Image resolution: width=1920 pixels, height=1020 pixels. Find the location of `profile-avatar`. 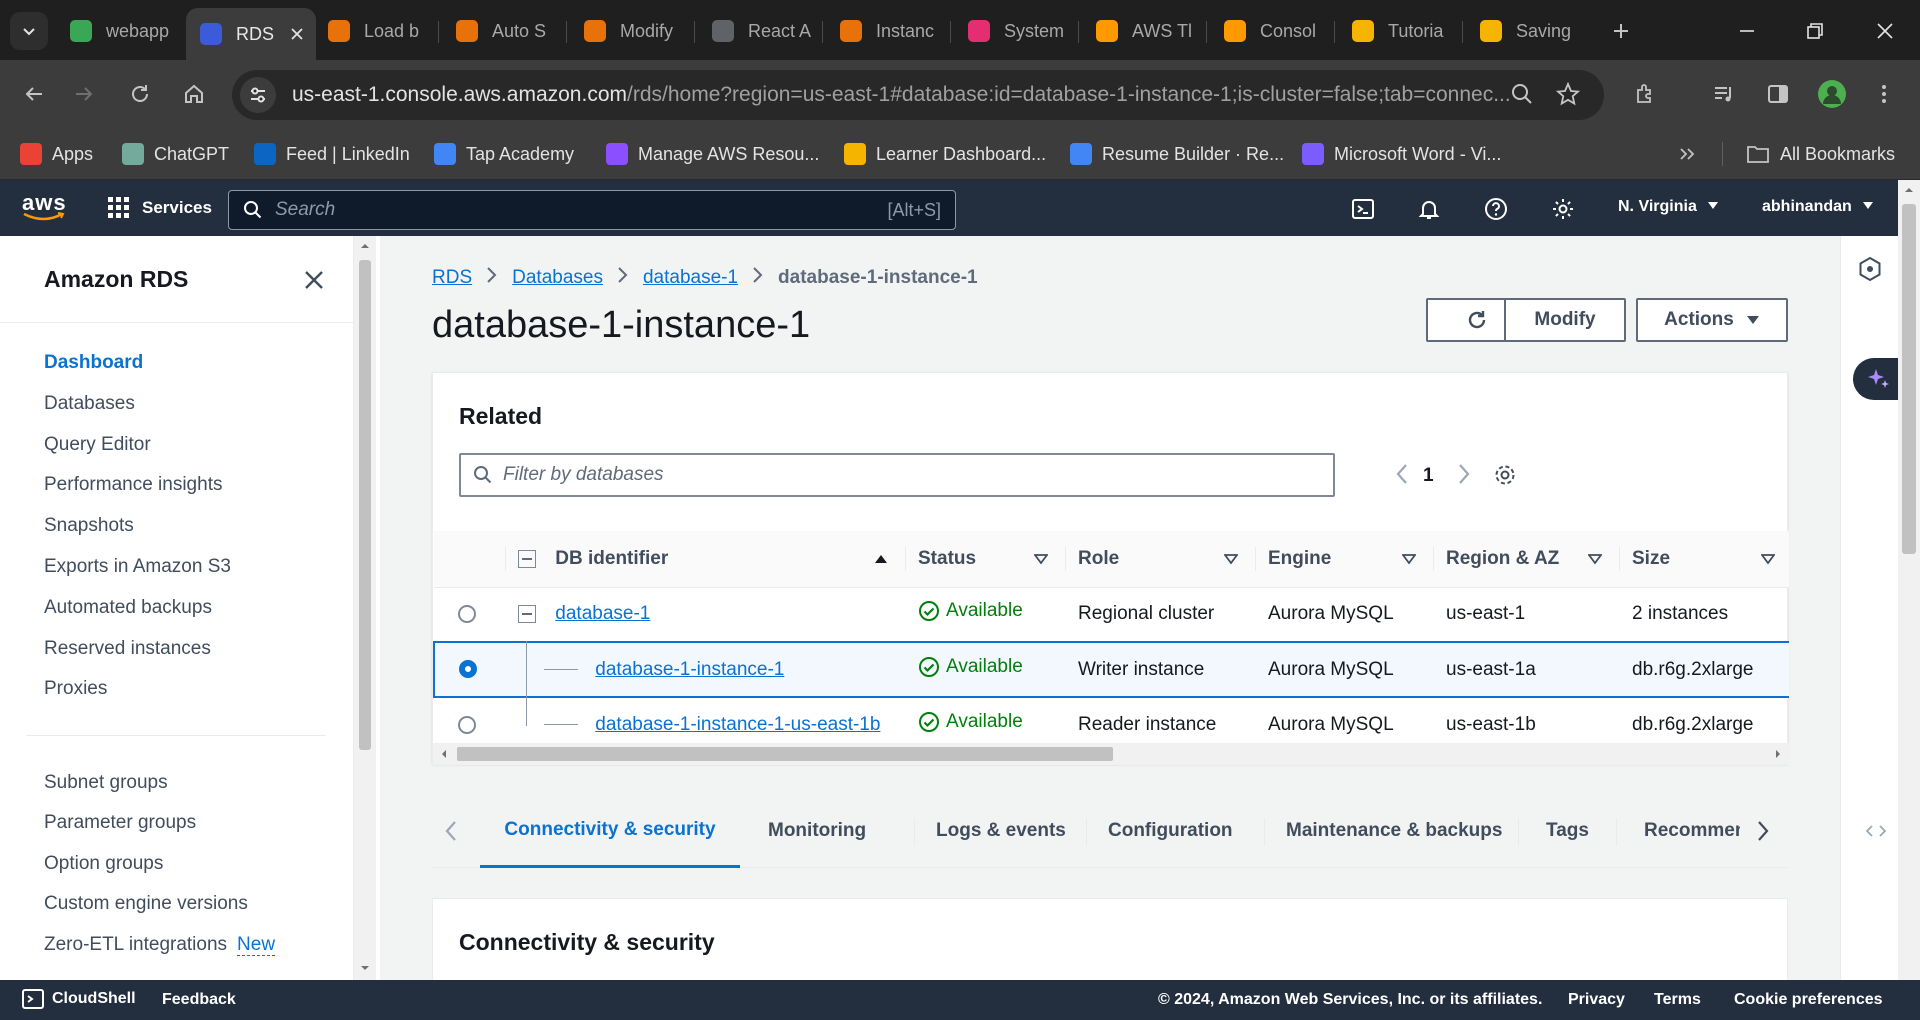

profile-avatar is located at coordinates (1832, 94).